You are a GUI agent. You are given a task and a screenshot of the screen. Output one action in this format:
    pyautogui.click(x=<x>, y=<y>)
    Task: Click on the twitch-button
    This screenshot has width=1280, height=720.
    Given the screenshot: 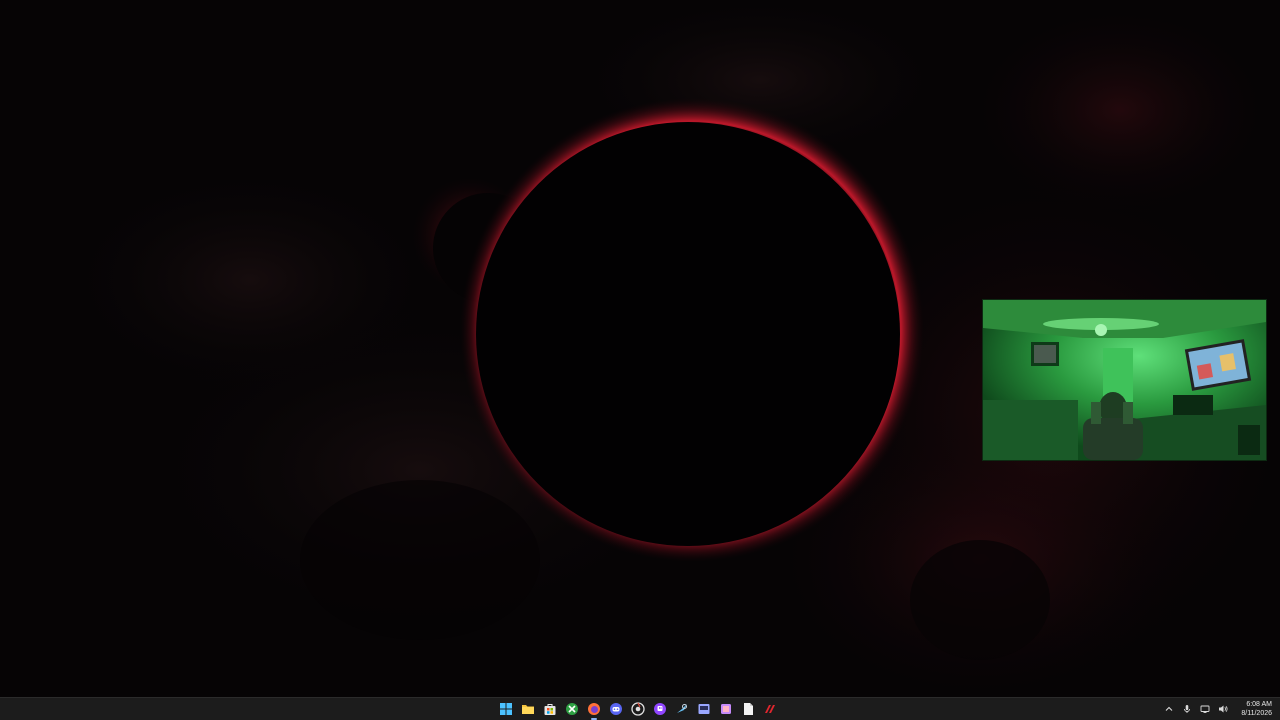 What is the action you would take?
    pyautogui.click(x=660, y=709)
    